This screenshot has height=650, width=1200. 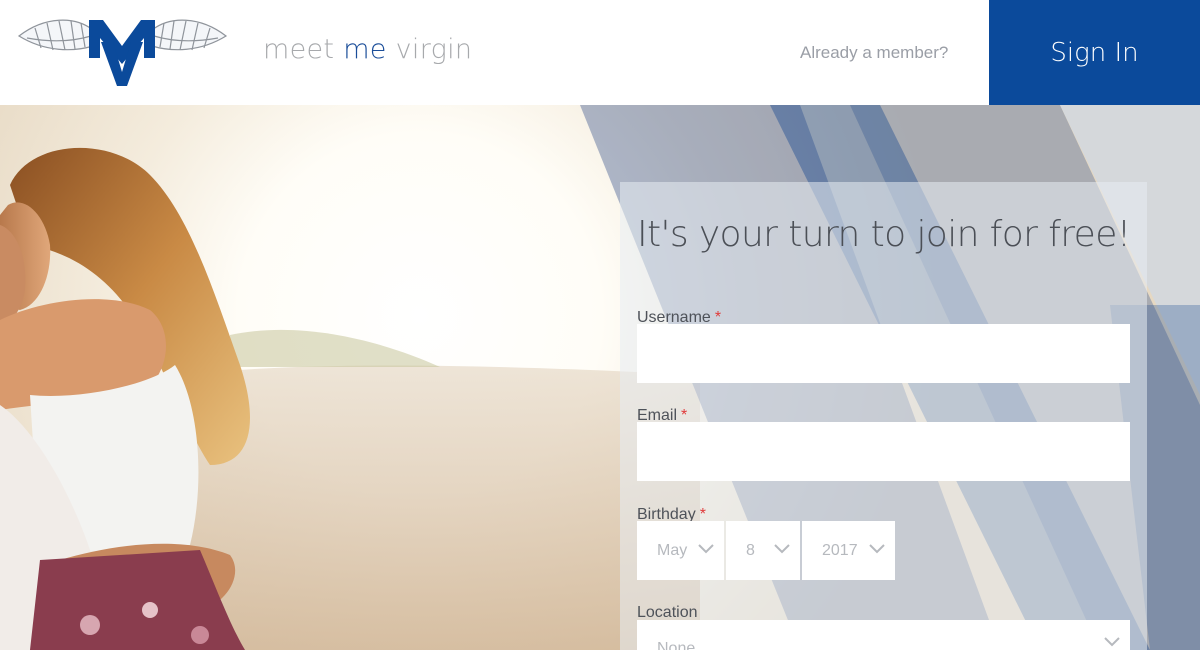 What do you see at coordinates (763, 550) in the screenshot?
I see `birthday-day-select: 8` at bounding box center [763, 550].